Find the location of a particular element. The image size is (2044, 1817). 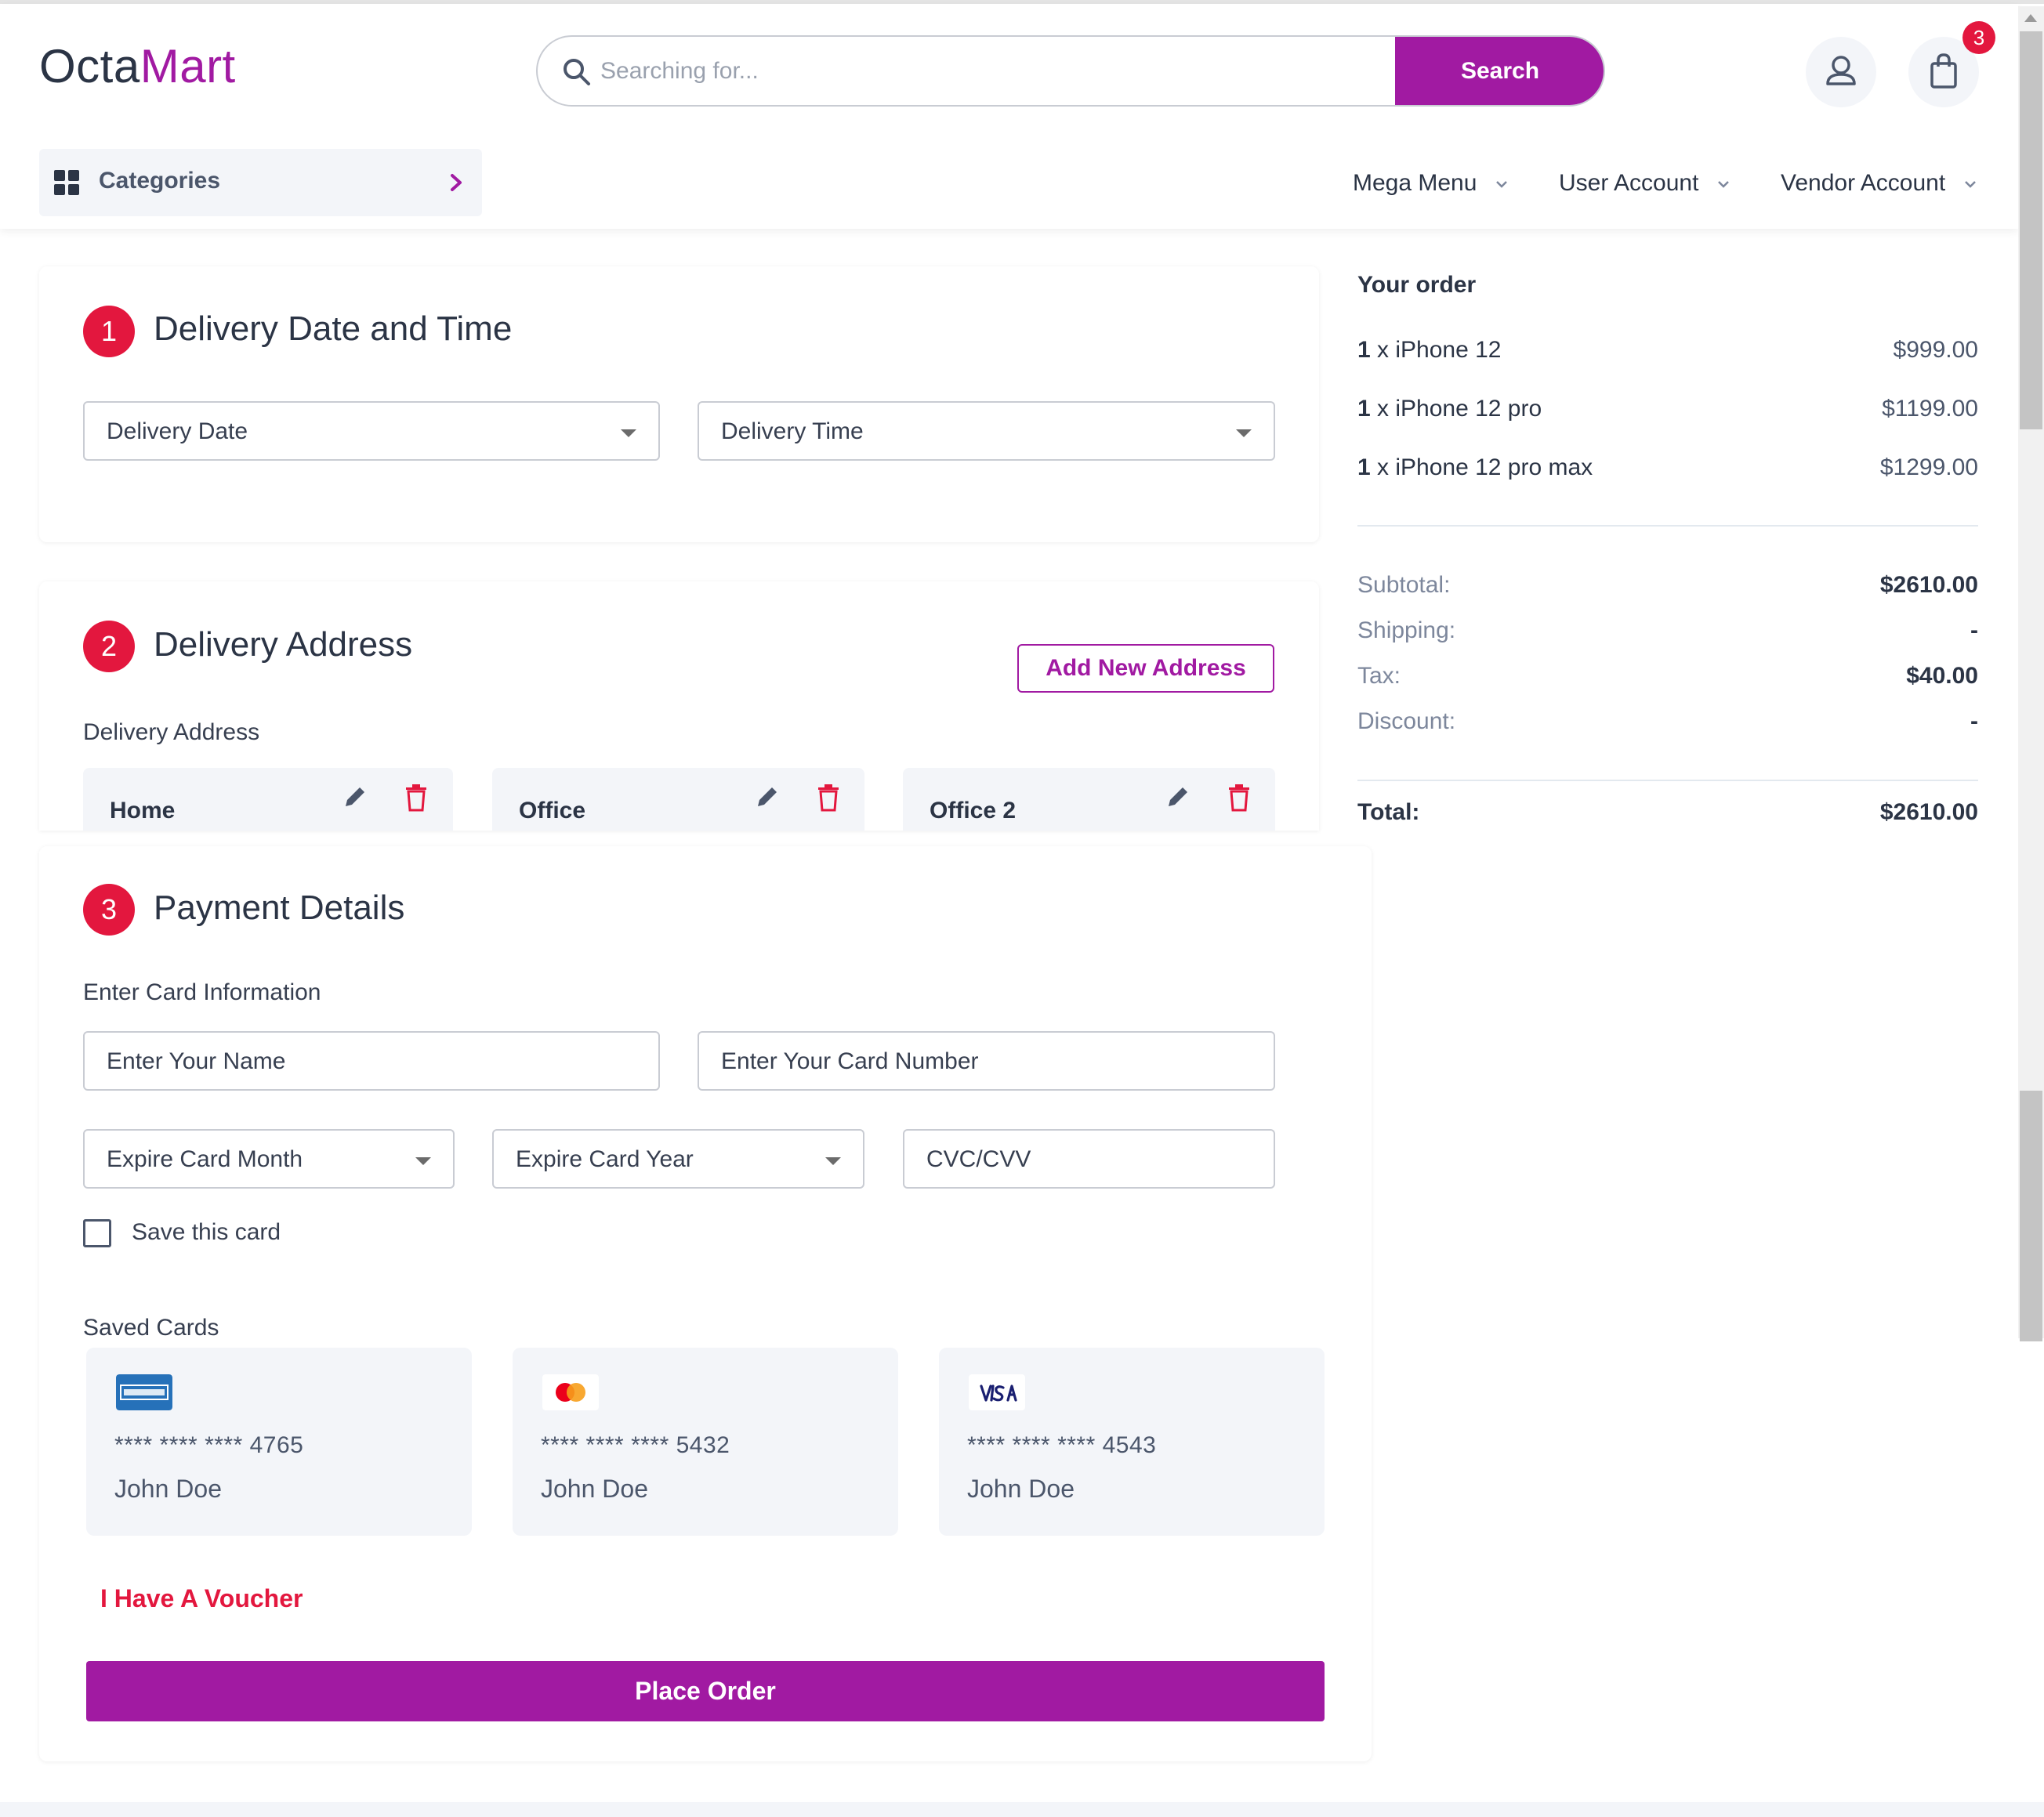

card-number-placeholder: Enter Your Card Number is located at coordinates (850, 1061).